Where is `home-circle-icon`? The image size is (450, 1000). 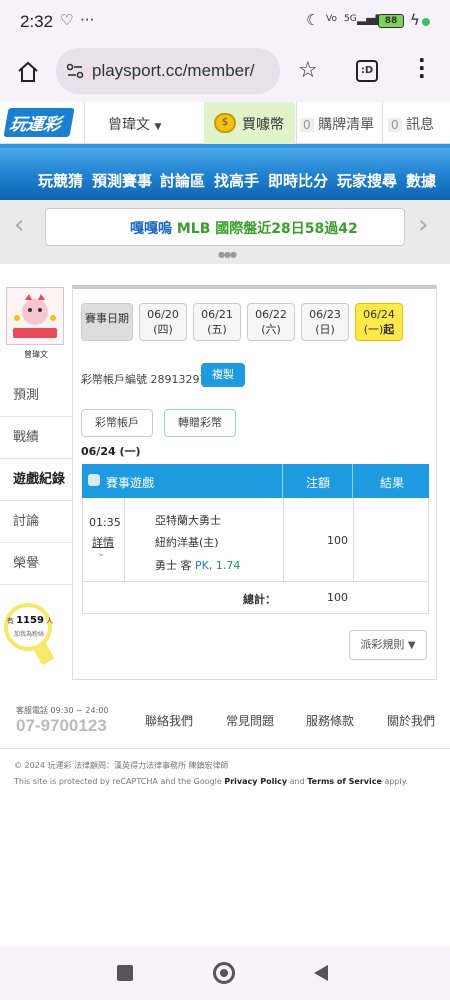 home-circle-icon is located at coordinates (224, 973).